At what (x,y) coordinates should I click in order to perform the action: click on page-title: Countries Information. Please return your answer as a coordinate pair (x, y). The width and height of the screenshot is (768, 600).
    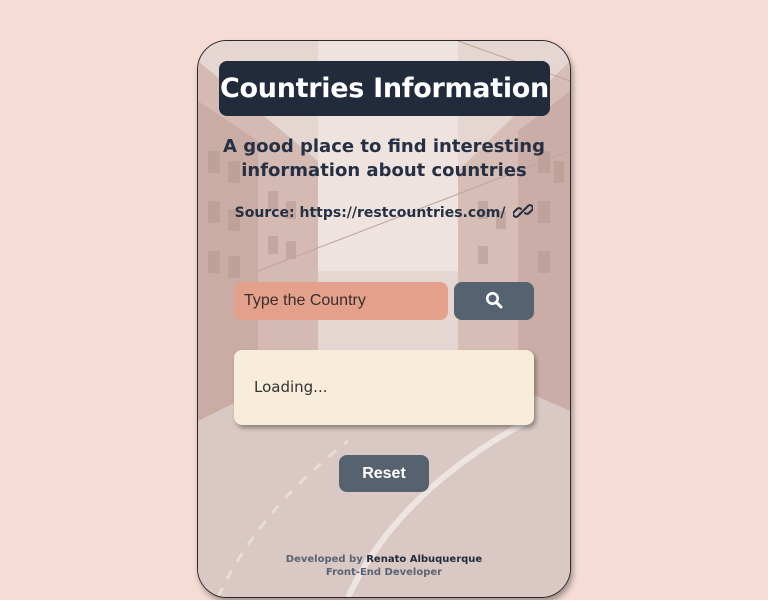
    Looking at the image, I should click on (384, 88).